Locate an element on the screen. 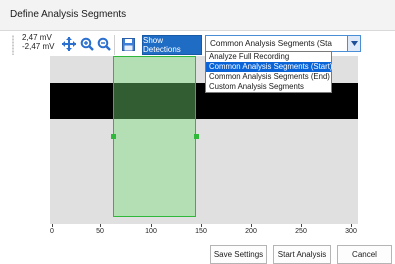 The width and height of the screenshot is (395, 264). save-icon is located at coordinates (128, 44).